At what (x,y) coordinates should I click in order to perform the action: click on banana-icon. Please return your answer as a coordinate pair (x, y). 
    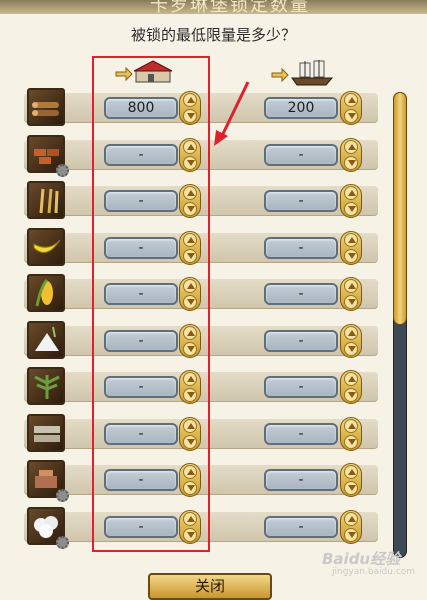
    Looking at the image, I should click on (46, 247).